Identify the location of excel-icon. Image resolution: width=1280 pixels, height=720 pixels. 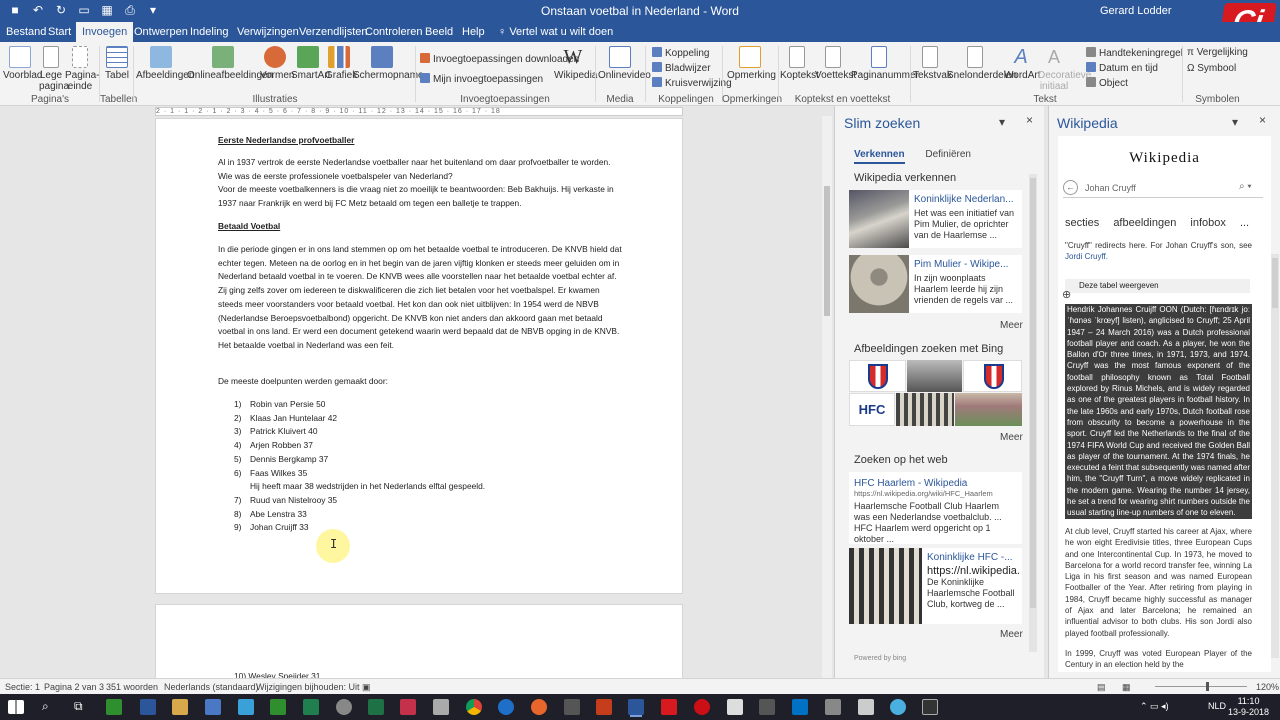
(376, 707).